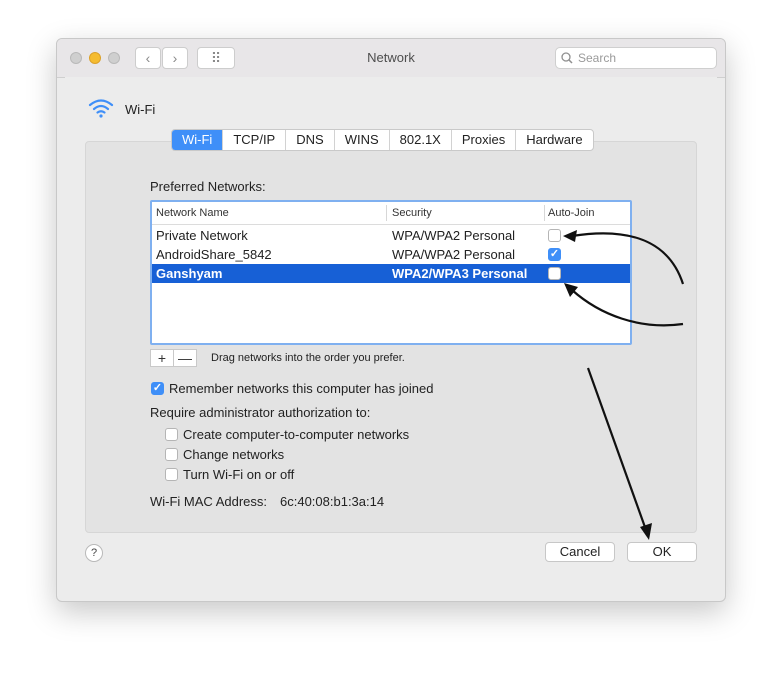 The width and height of the screenshot is (780, 675). I want to click on toggle-wifi-checkbox, so click(171, 474).